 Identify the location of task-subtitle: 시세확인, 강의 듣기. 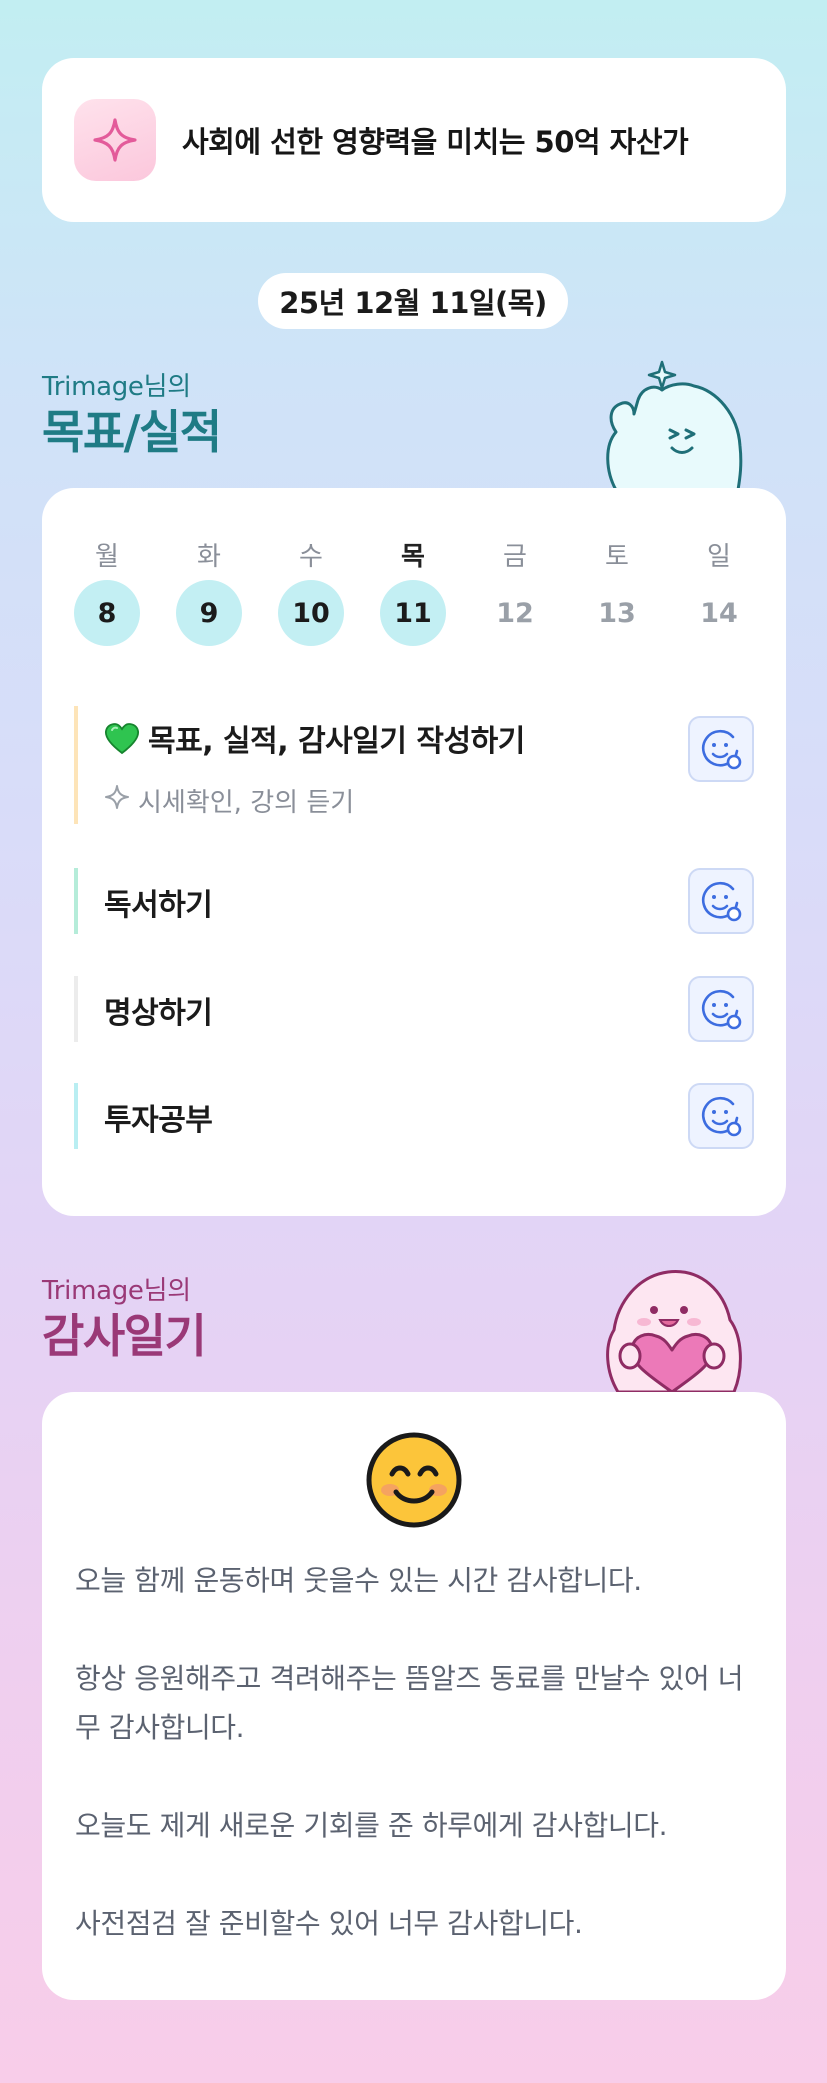
(229, 800).